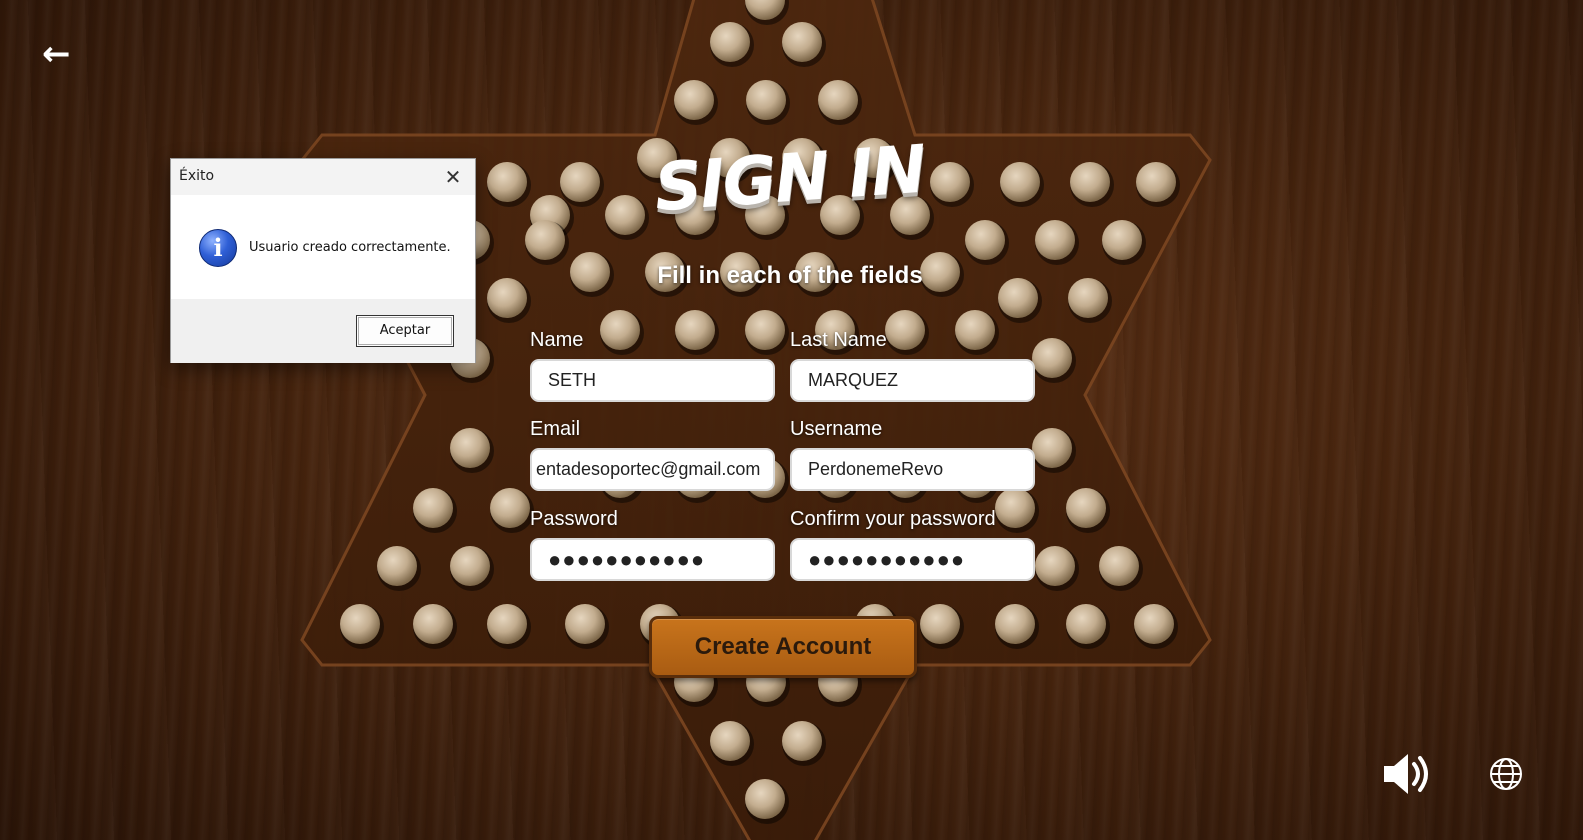 The width and height of the screenshot is (1583, 840). I want to click on password-field: ●●●●●●●●●●●, so click(652, 559).